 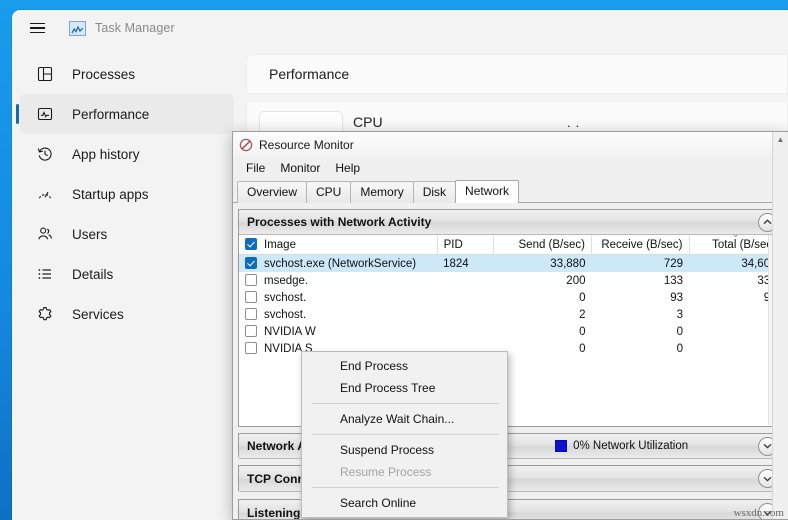 What do you see at coordinates (338, 245) in the screenshot?
I see `column-header-image: Image` at bounding box center [338, 245].